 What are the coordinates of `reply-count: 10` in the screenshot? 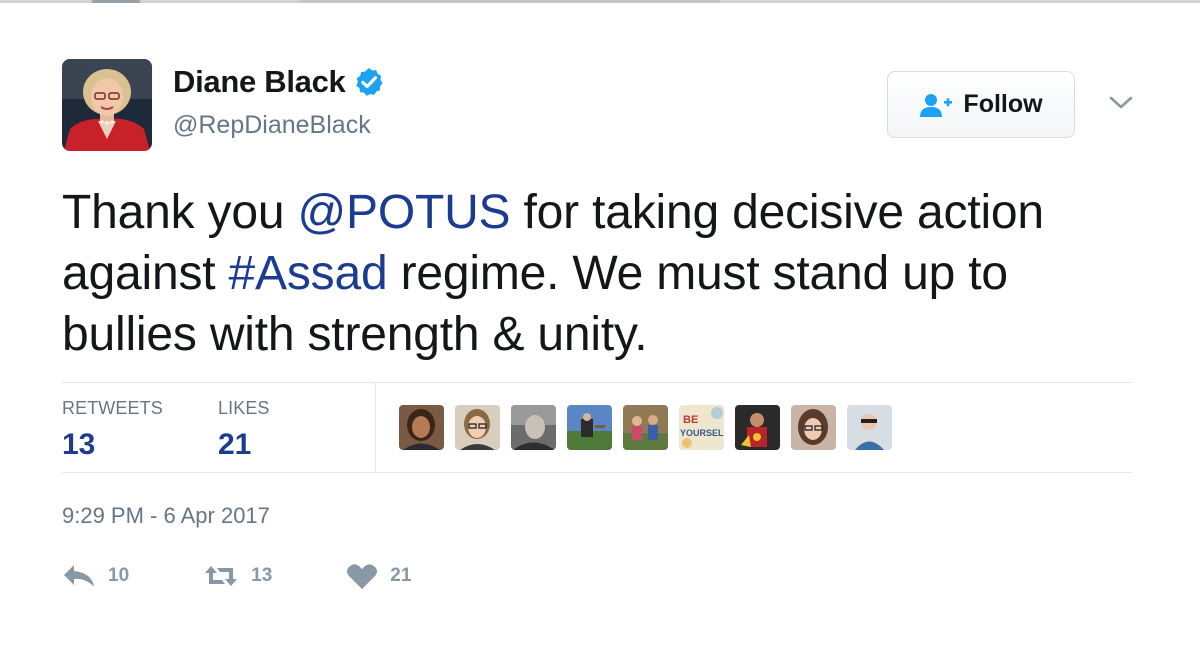 It's located at (119, 575).